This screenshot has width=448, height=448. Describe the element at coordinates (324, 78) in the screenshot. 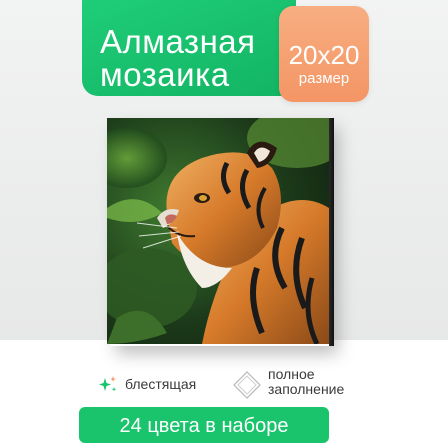

I see `size-label: размер` at that location.